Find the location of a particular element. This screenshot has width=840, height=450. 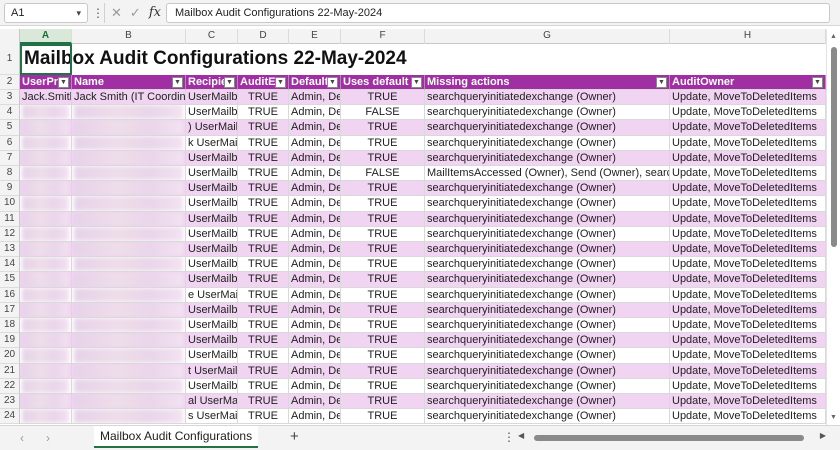

tab-split-handle-icon: ⋮ is located at coordinates (509, 437).